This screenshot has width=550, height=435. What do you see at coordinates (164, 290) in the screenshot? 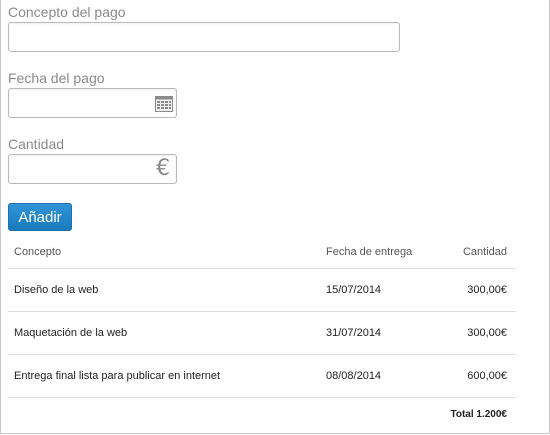
I see `row-concept: Diseño de la web` at bounding box center [164, 290].